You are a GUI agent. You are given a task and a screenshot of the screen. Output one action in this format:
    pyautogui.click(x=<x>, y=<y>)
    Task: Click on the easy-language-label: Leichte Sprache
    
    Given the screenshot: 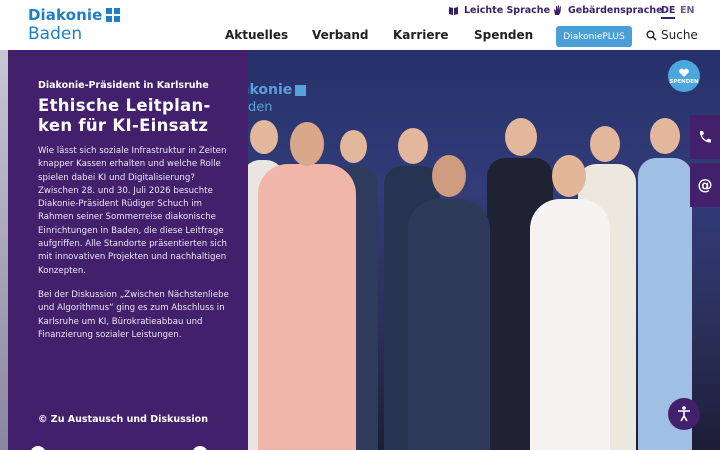 What is the action you would take?
    pyautogui.click(x=507, y=10)
    